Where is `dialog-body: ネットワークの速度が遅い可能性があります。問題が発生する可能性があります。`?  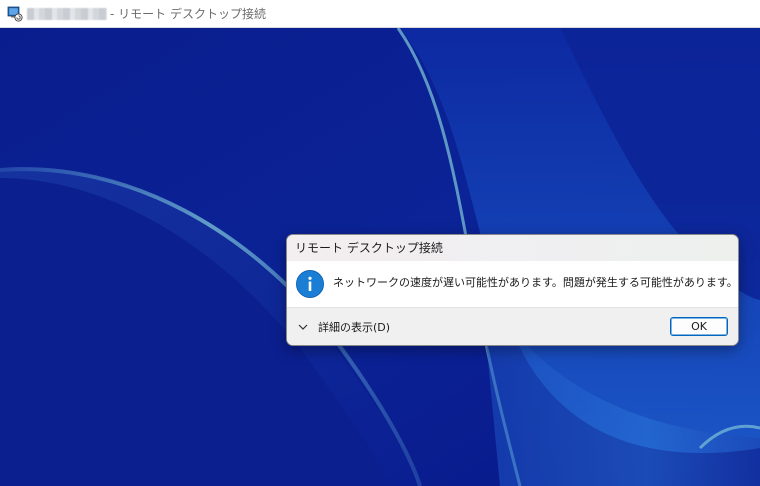
dialog-body: ネットワークの速度が遅い可能性があります。問題が発生する可能性があります。 is located at coordinates (512, 284).